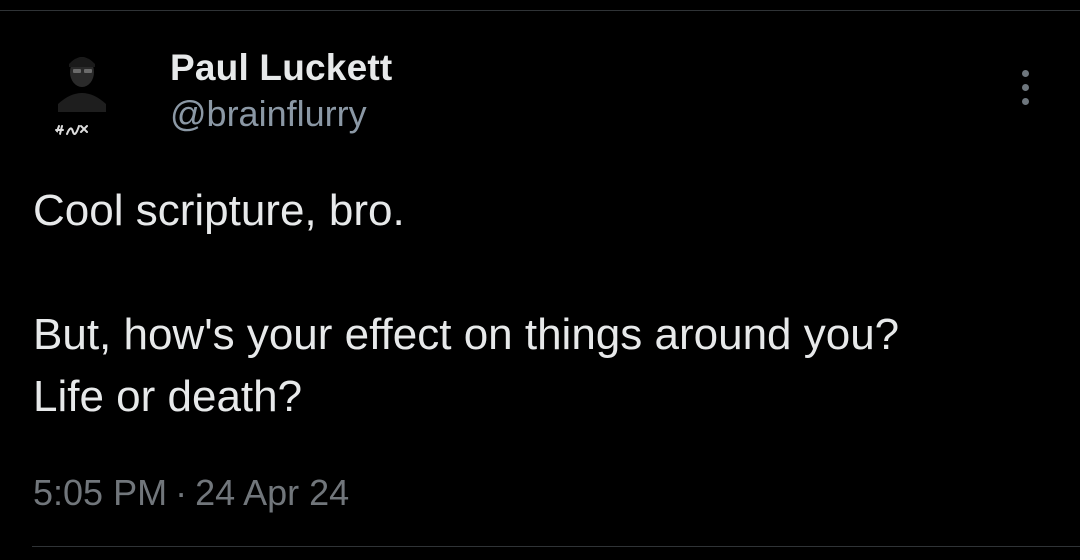  What do you see at coordinates (556, 546) in the screenshot?
I see `bottom-divider` at bounding box center [556, 546].